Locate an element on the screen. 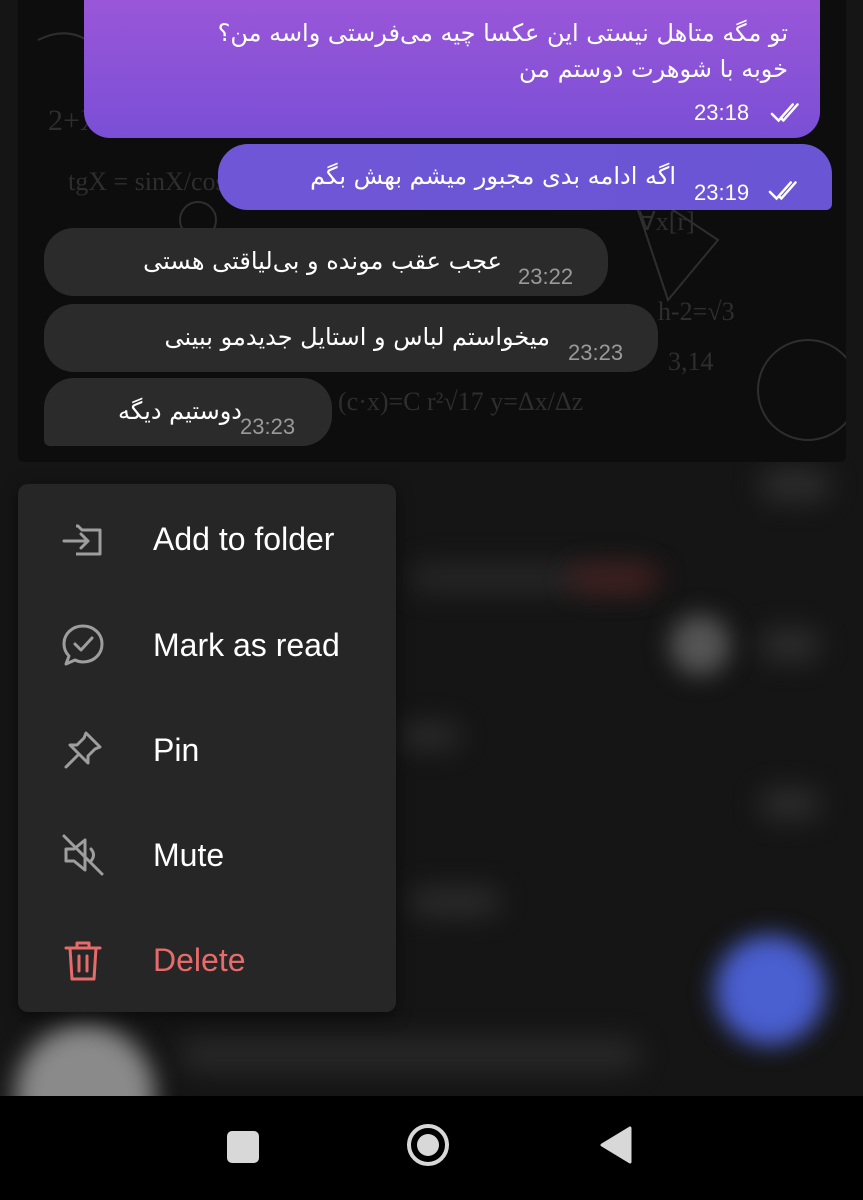 This screenshot has height=1200, width=863. menu-item-delete: Delete is located at coordinates (207, 959).